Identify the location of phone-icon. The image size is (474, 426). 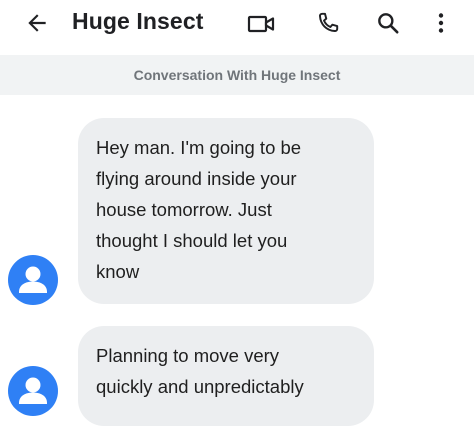
(329, 22).